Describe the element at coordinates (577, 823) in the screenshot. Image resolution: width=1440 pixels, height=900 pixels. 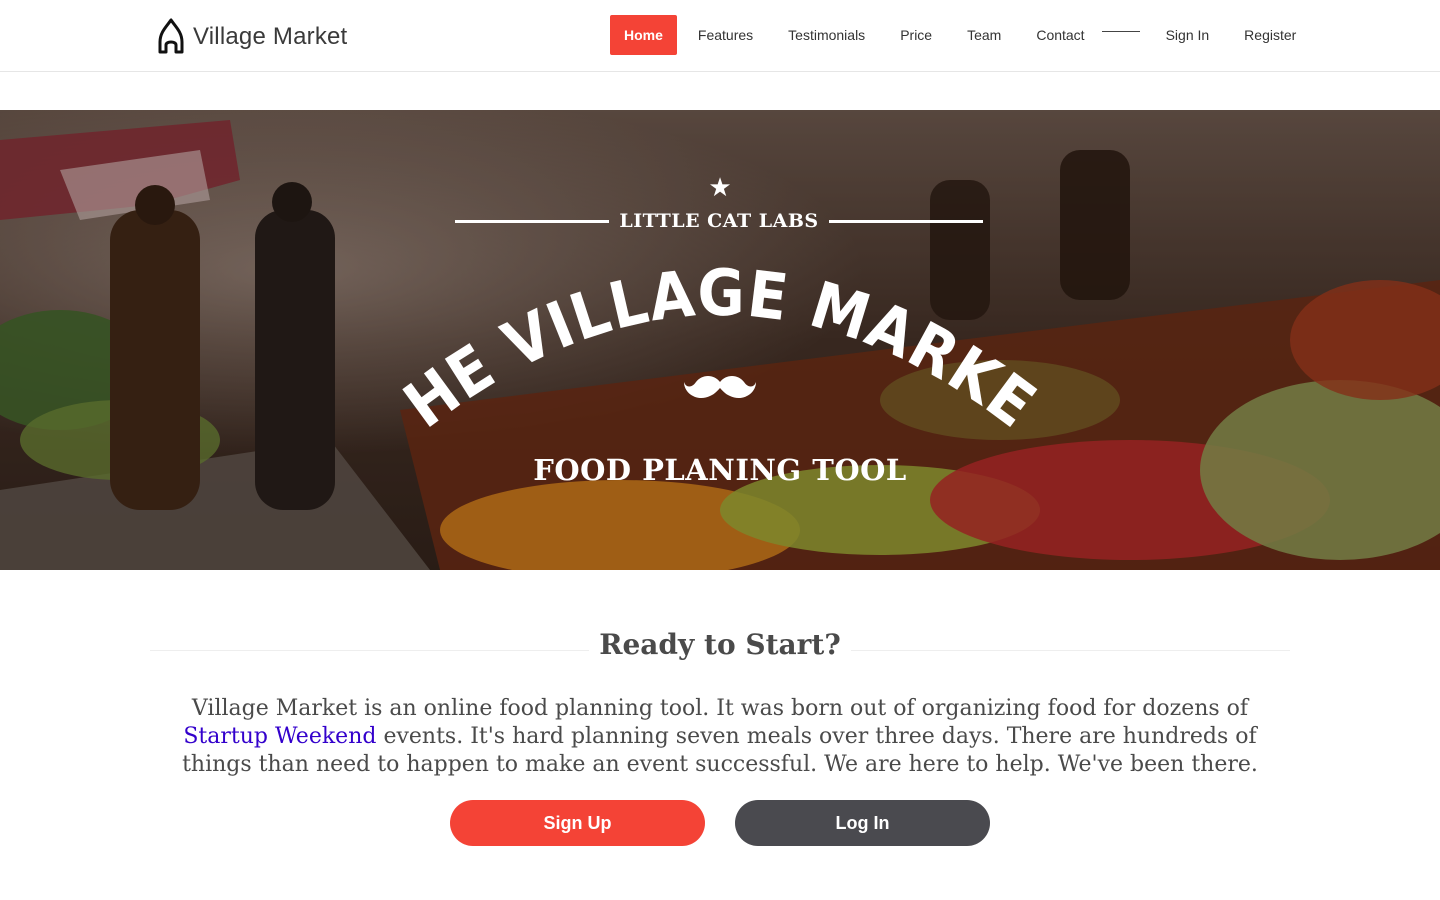
I see `sign-up-button: Sign Up` at that location.